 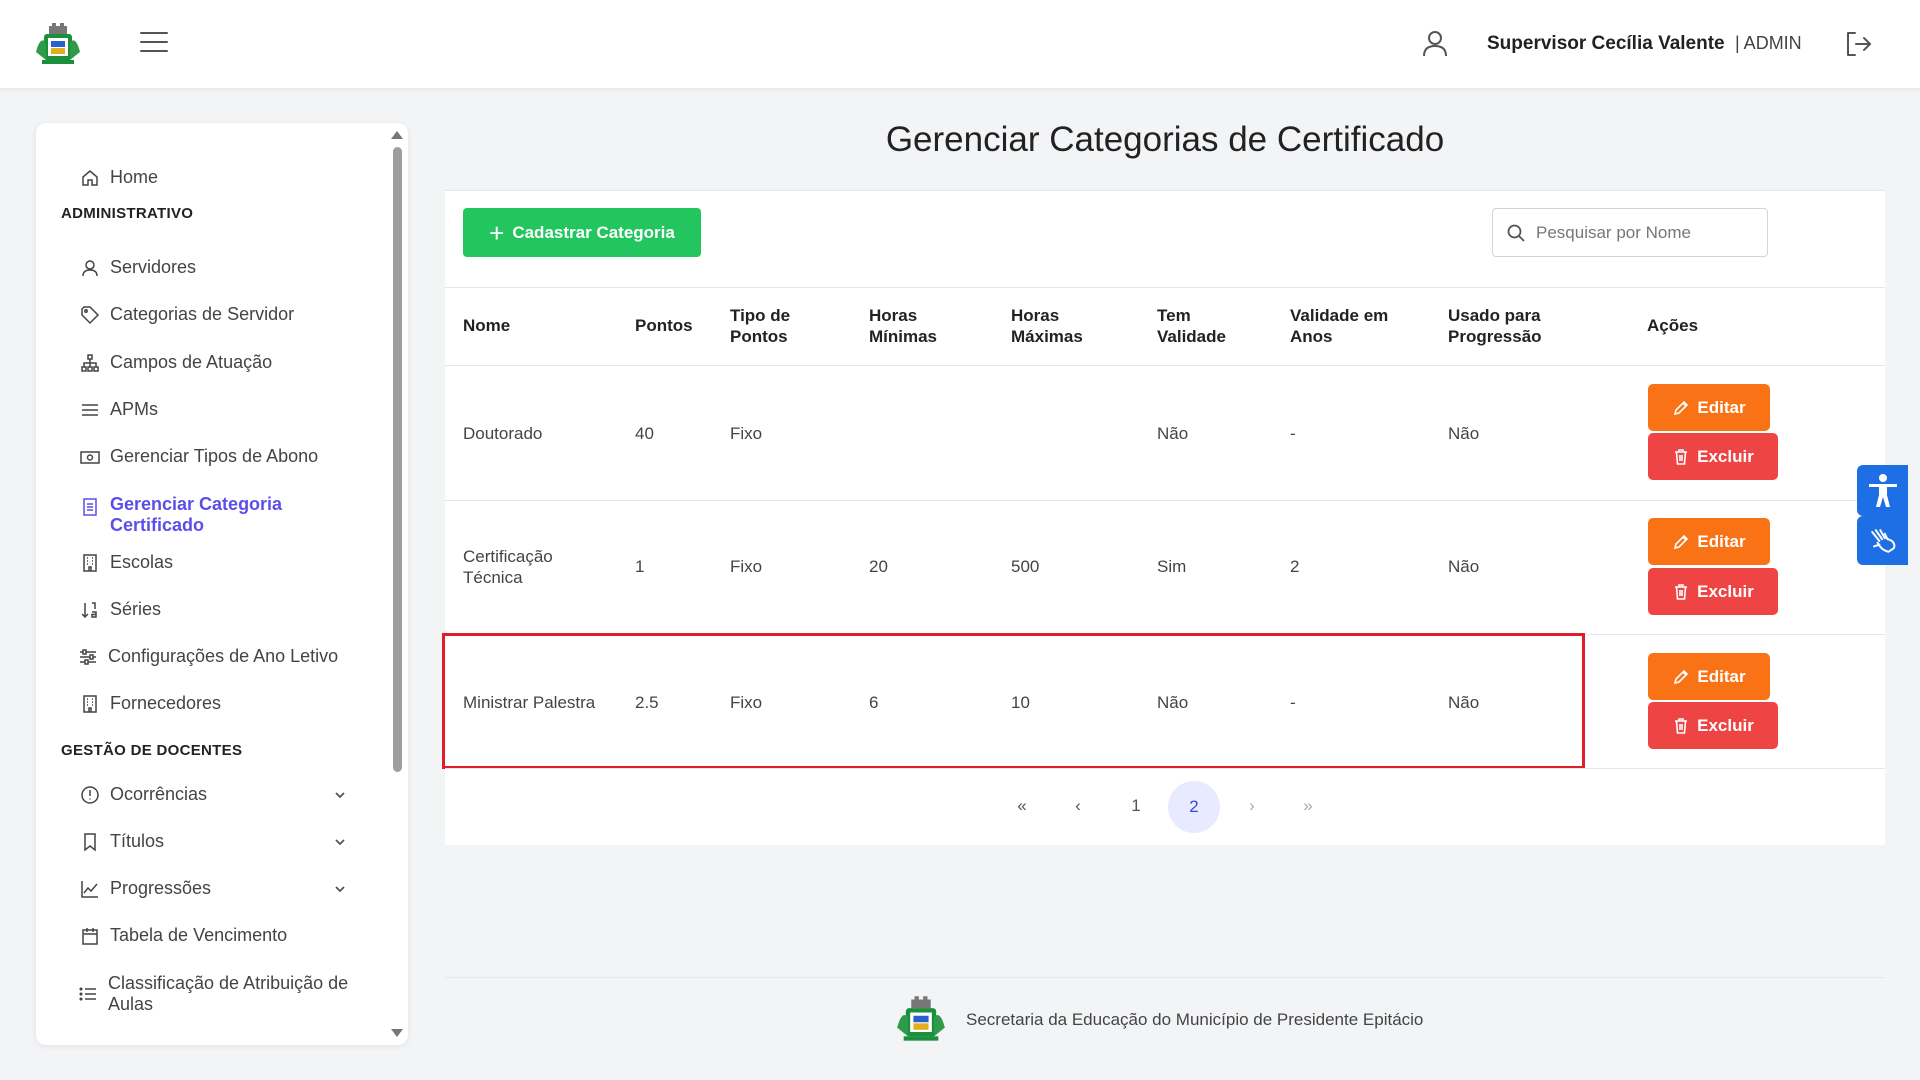 What do you see at coordinates (1165, 977) in the screenshot?
I see `footer-divider` at bounding box center [1165, 977].